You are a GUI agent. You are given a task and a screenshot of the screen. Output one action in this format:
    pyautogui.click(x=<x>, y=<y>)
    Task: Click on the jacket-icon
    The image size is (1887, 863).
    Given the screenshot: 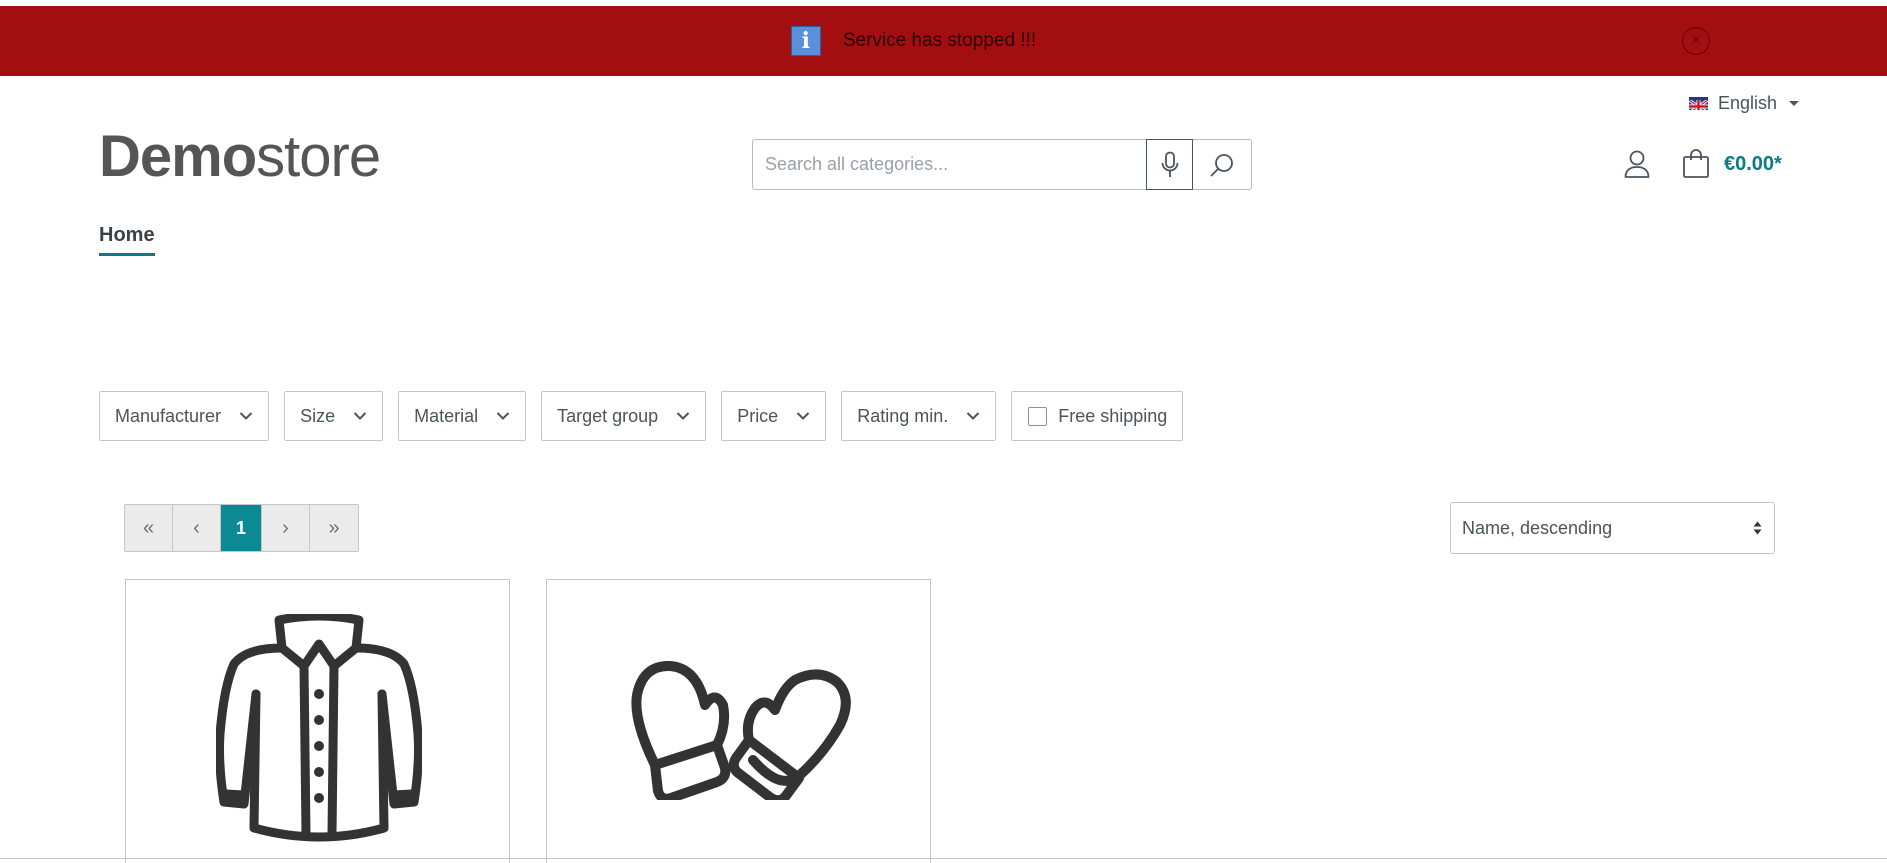 What is the action you would take?
    pyautogui.click(x=319, y=728)
    